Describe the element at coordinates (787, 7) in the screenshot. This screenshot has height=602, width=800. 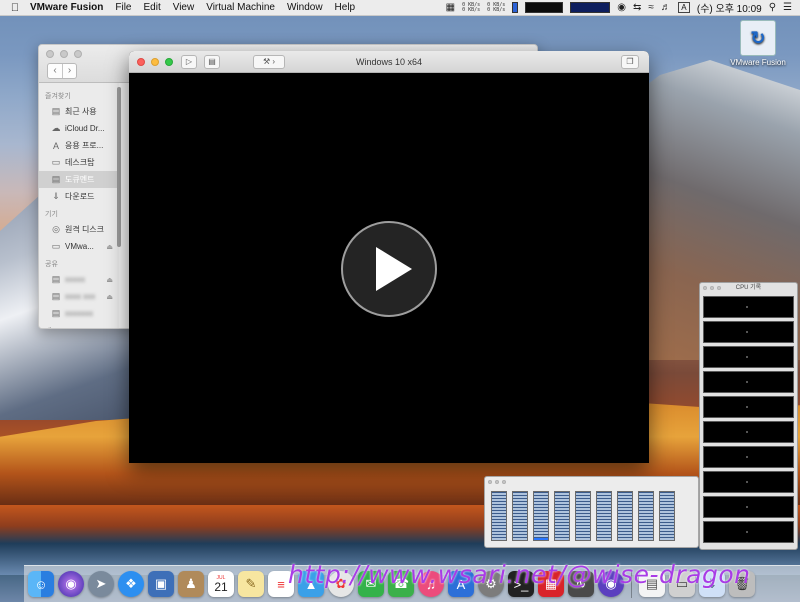
I see `menu-list-icon: ☰` at that location.